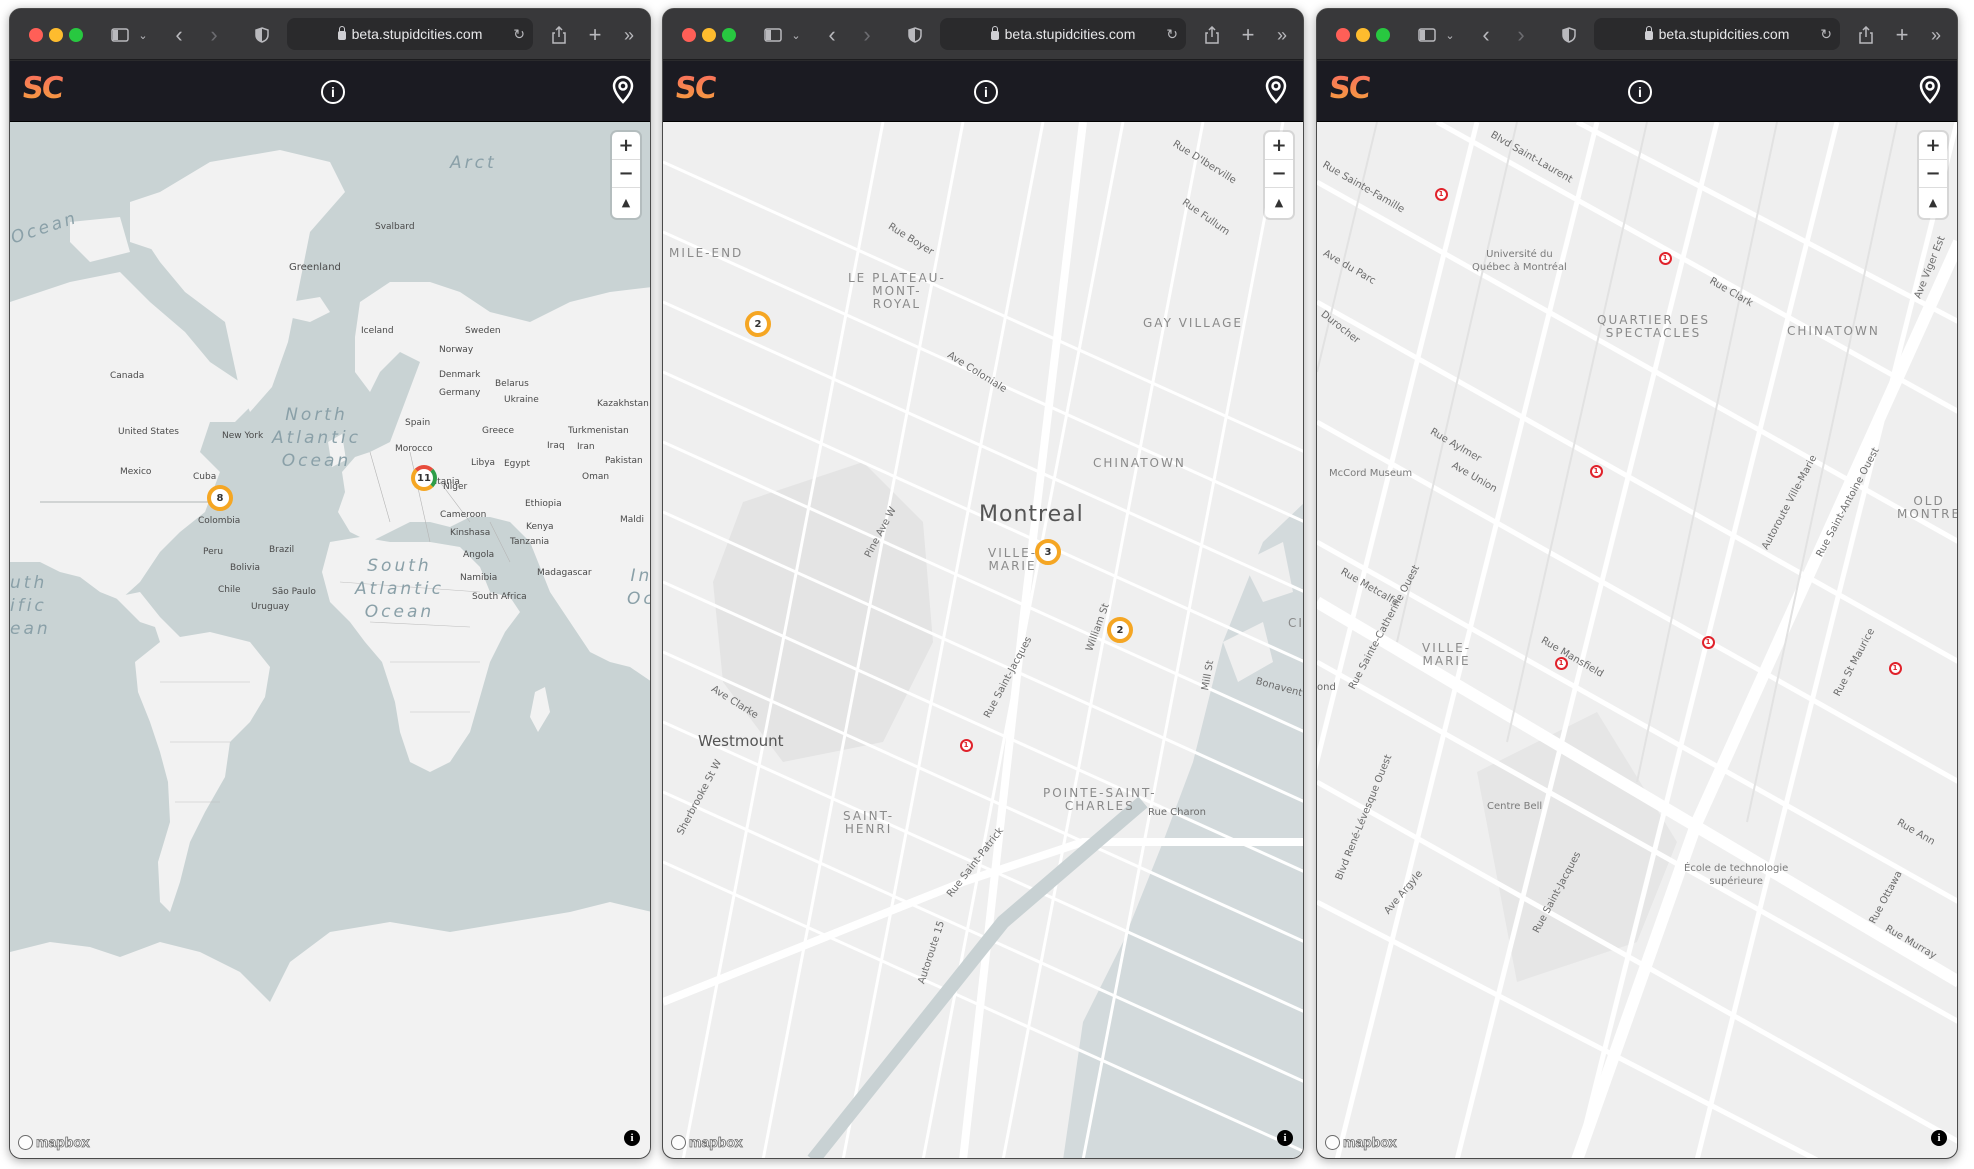 Image resolution: width=1974 pixels, height=1169 pixels. I want to click on label-saint-henri: SAINT- HENRI, so click(869, 822).